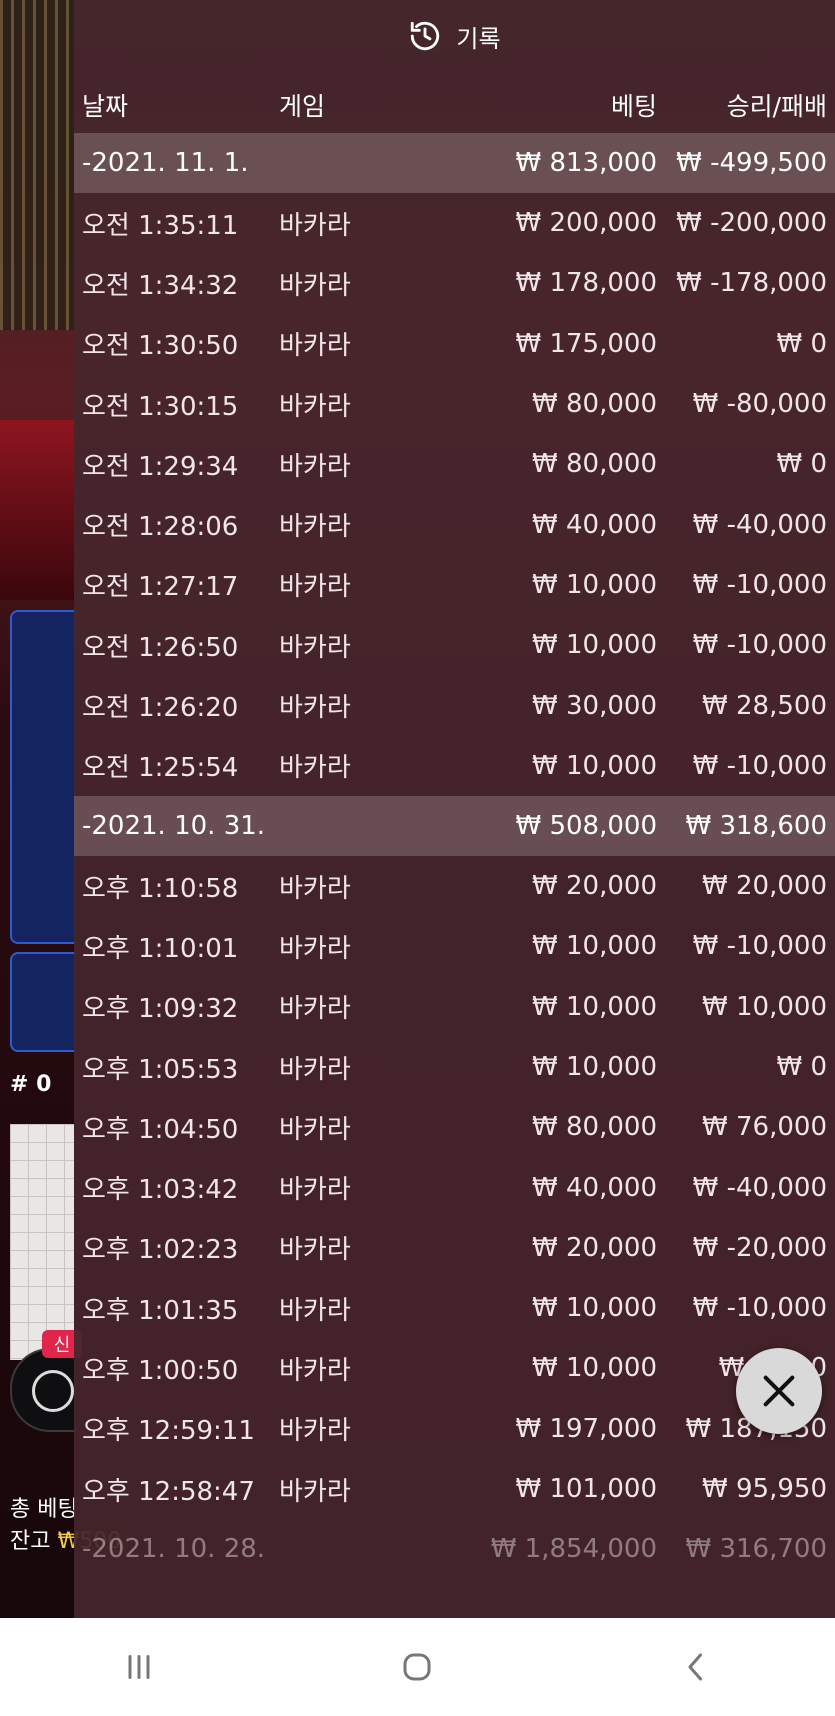  Describe the element at coordinates (160, 768) in the screenshot. I see `row-time: 오전 1:25:54` at that location.